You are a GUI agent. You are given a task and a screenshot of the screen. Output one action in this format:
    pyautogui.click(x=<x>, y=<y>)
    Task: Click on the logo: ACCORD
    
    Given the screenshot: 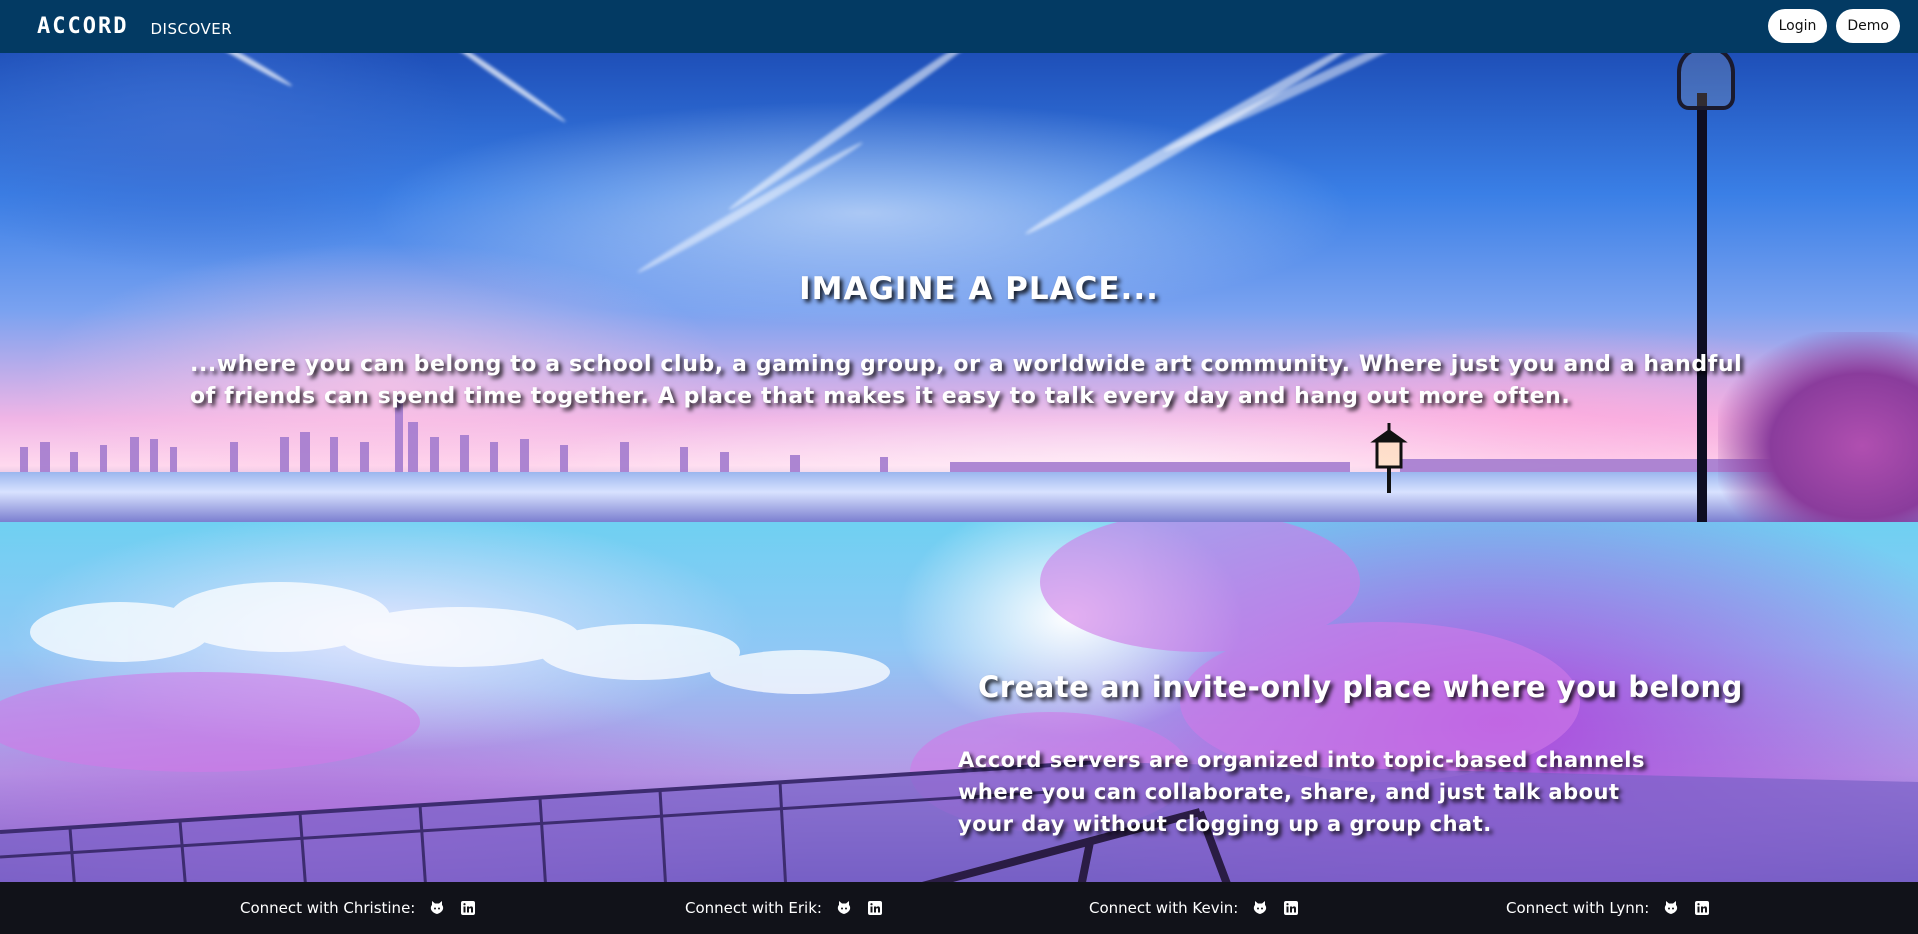 What is the action you would take?
    pyautogui.click(x=82, y=26)
    